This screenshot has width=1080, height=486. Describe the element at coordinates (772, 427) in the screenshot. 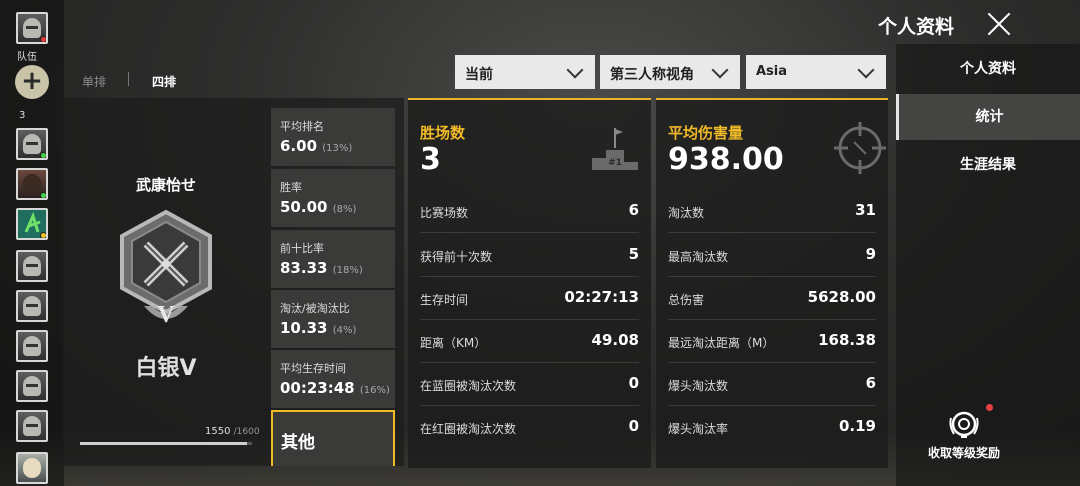

I see `stat-row: 爆头淘汰率 0.19` at that location.